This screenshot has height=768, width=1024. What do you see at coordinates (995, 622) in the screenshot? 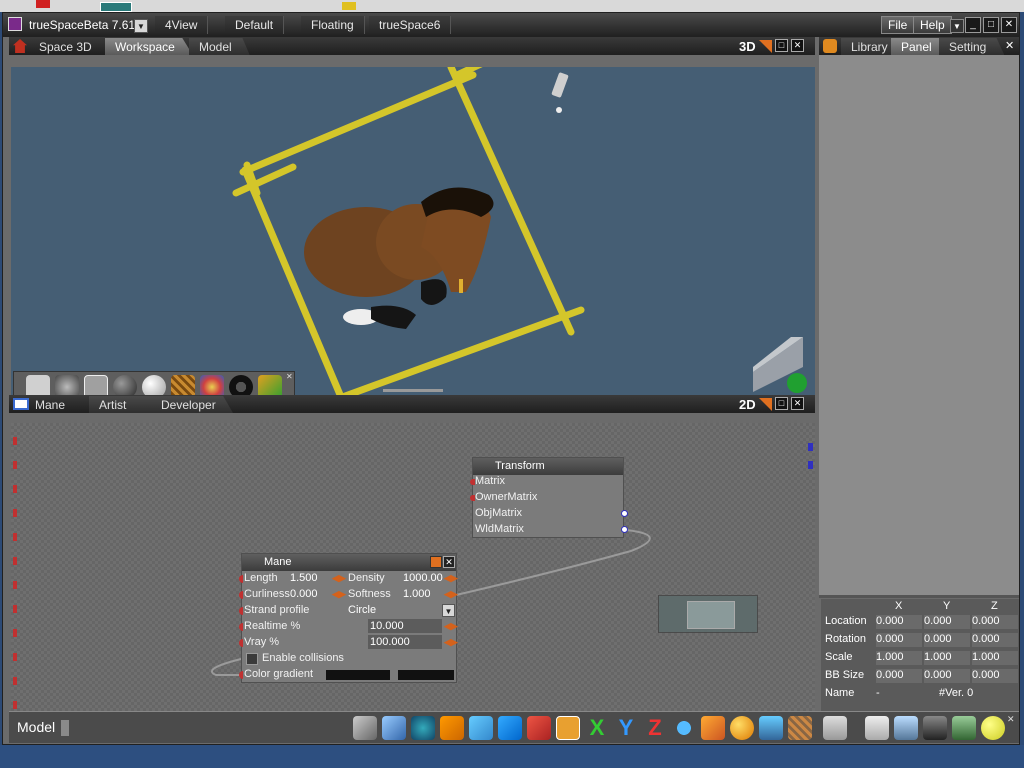
I see `location-z: 0.000` at bounding box center [995, 622].